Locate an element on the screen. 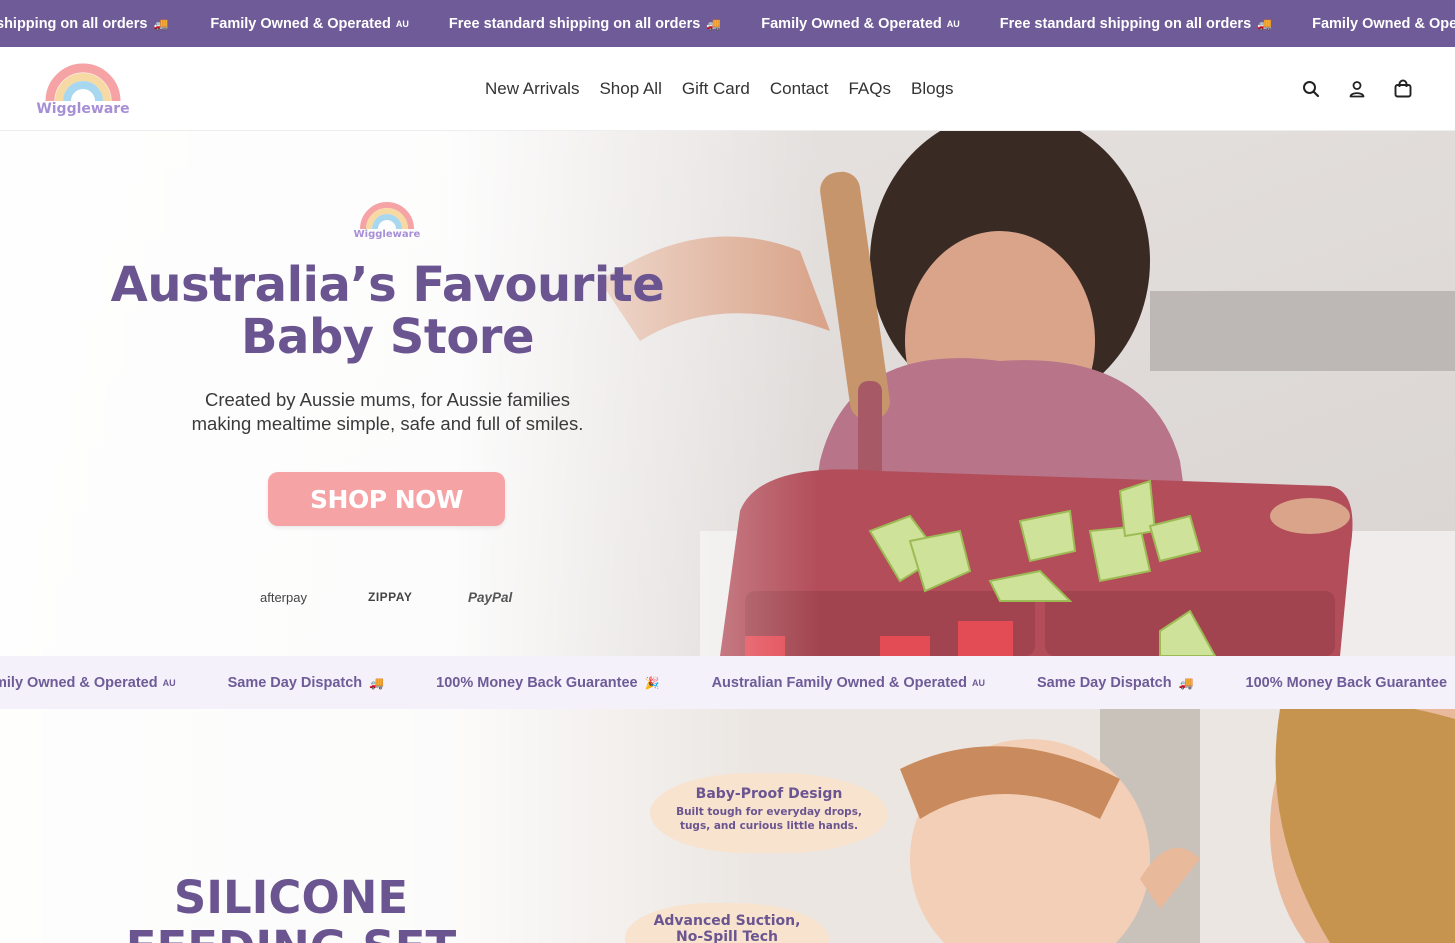 Image resolution: width=1455 pixels, height=943 pixels. hero-logo: Wiggleware is located at coordinates (387, 220).